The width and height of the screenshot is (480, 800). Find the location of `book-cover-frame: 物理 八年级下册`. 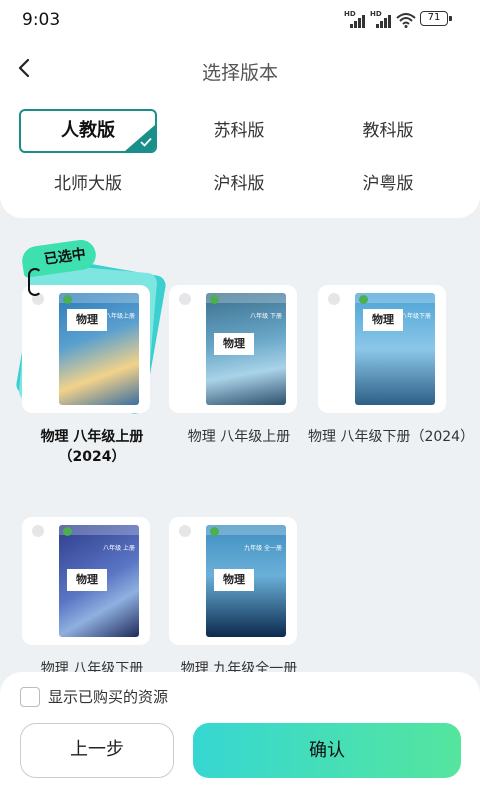

book-cover-frame: 物理 八年级下册 is located at coordinates (382, 349).